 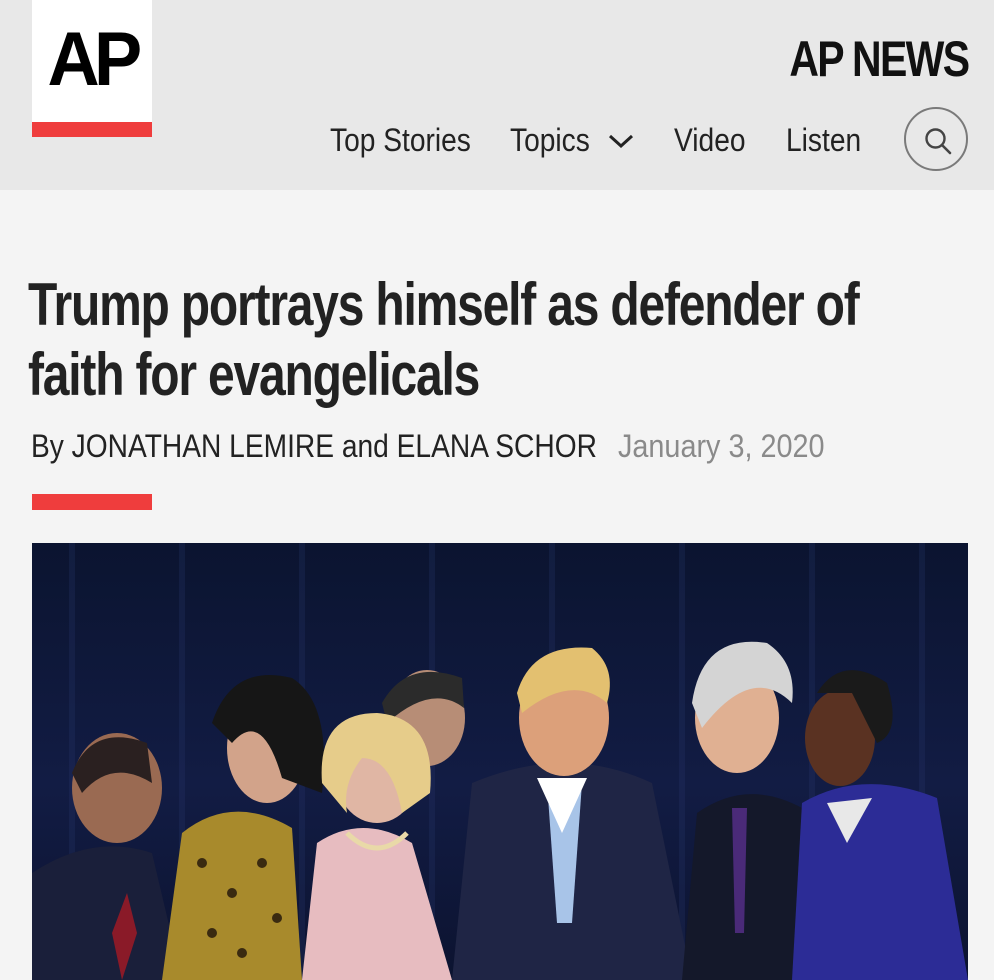 I want to click on byline-prefix: By, so click(x=47, y=446).